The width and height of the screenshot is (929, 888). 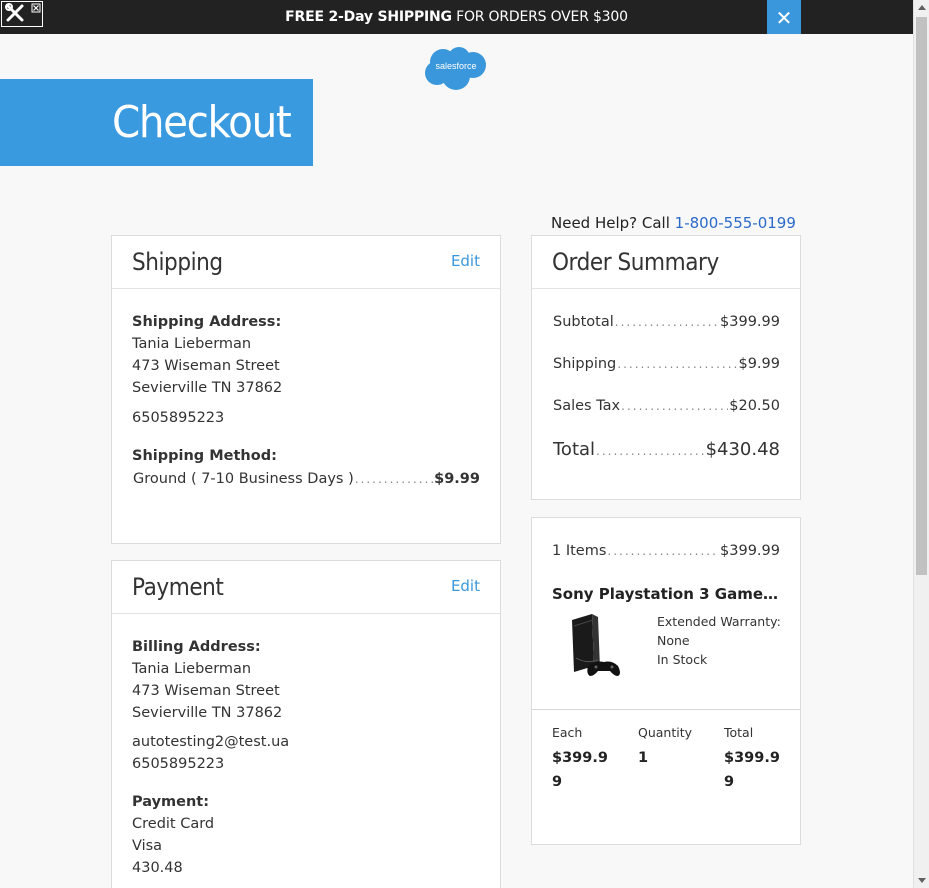 What do you see at coordinates (207, 713) in the screenshot?
I see `billing-city: Sevierville TN 37862` at bounding box center [207, 713].